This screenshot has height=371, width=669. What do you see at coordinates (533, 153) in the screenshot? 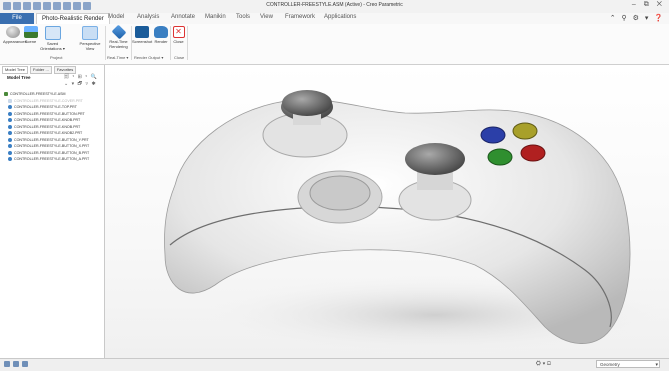
I see `button-b-red` at bounding box center [533, 153].